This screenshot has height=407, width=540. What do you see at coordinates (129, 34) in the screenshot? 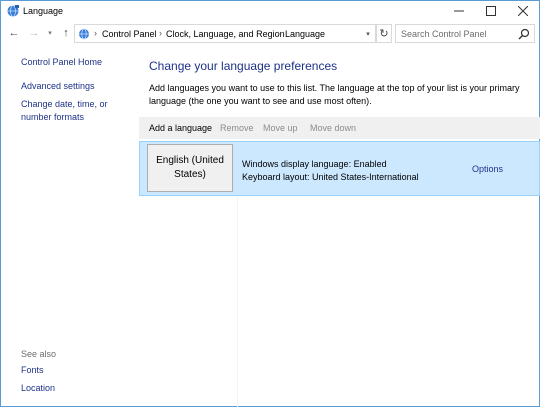
I see `breadcrumb-control-panel: Control Panel` at bounding box center [129, 34].